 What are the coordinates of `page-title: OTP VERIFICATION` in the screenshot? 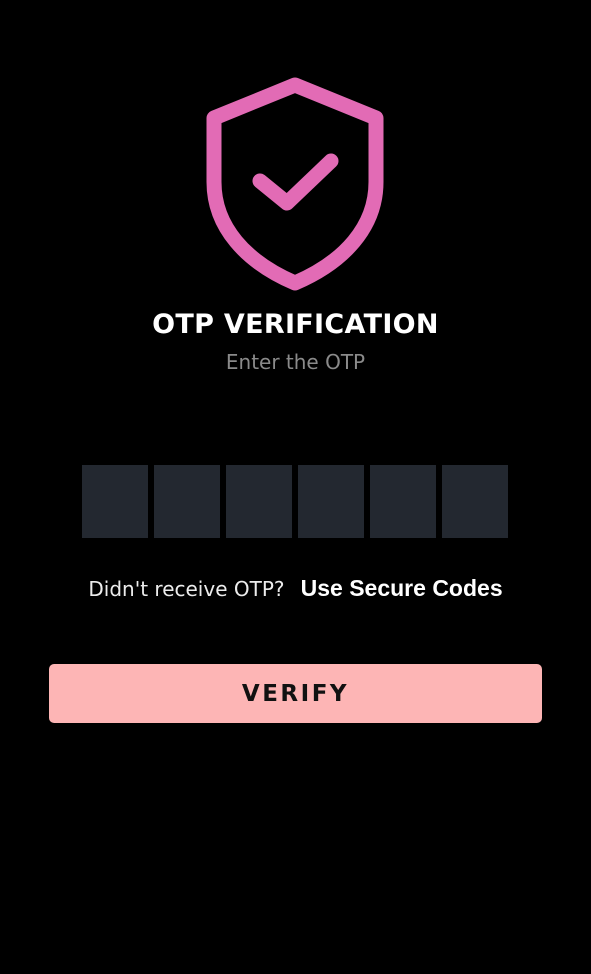 It's located at (295, 324).